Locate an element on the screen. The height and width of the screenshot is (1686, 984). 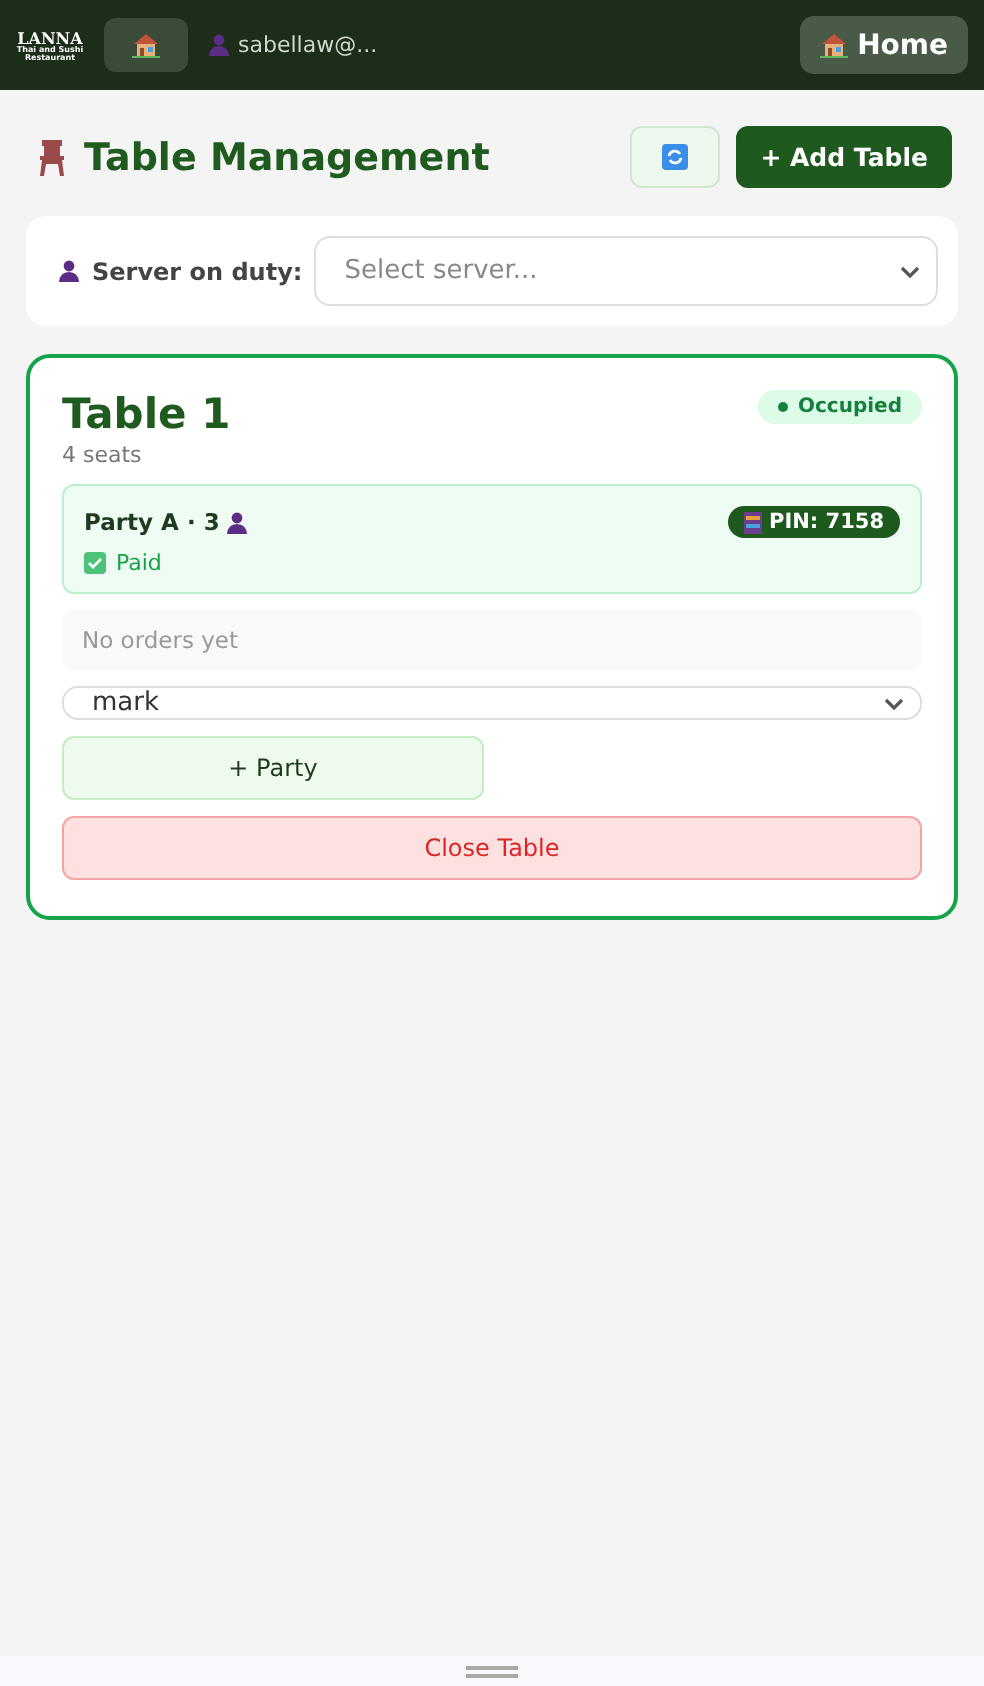
add-table-button: + Add Table is located at coordinates (844, 157).